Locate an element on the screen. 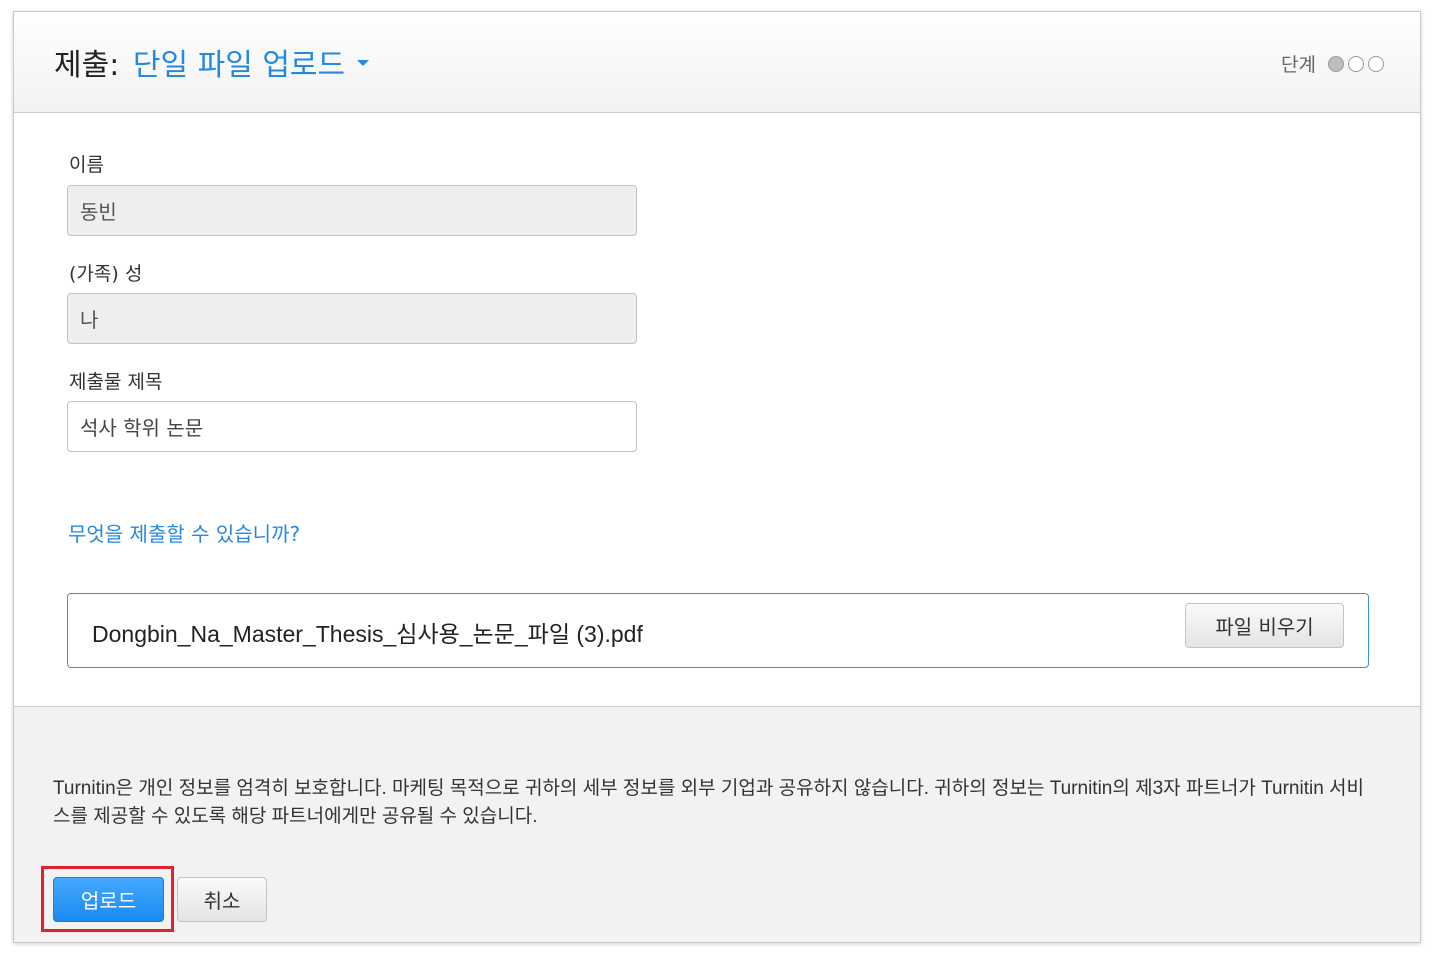  clear-file-button: 파일 비우기 is located at coordinates (1264, 625).